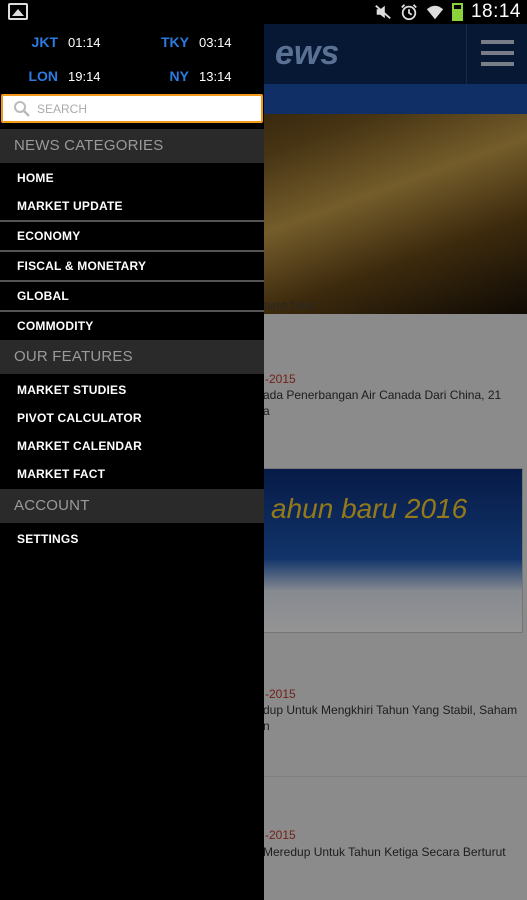 This screenshot has width=527, height=900. I want to click on menu-item-market-update: MARKET UPDATE, so click(132, 206).